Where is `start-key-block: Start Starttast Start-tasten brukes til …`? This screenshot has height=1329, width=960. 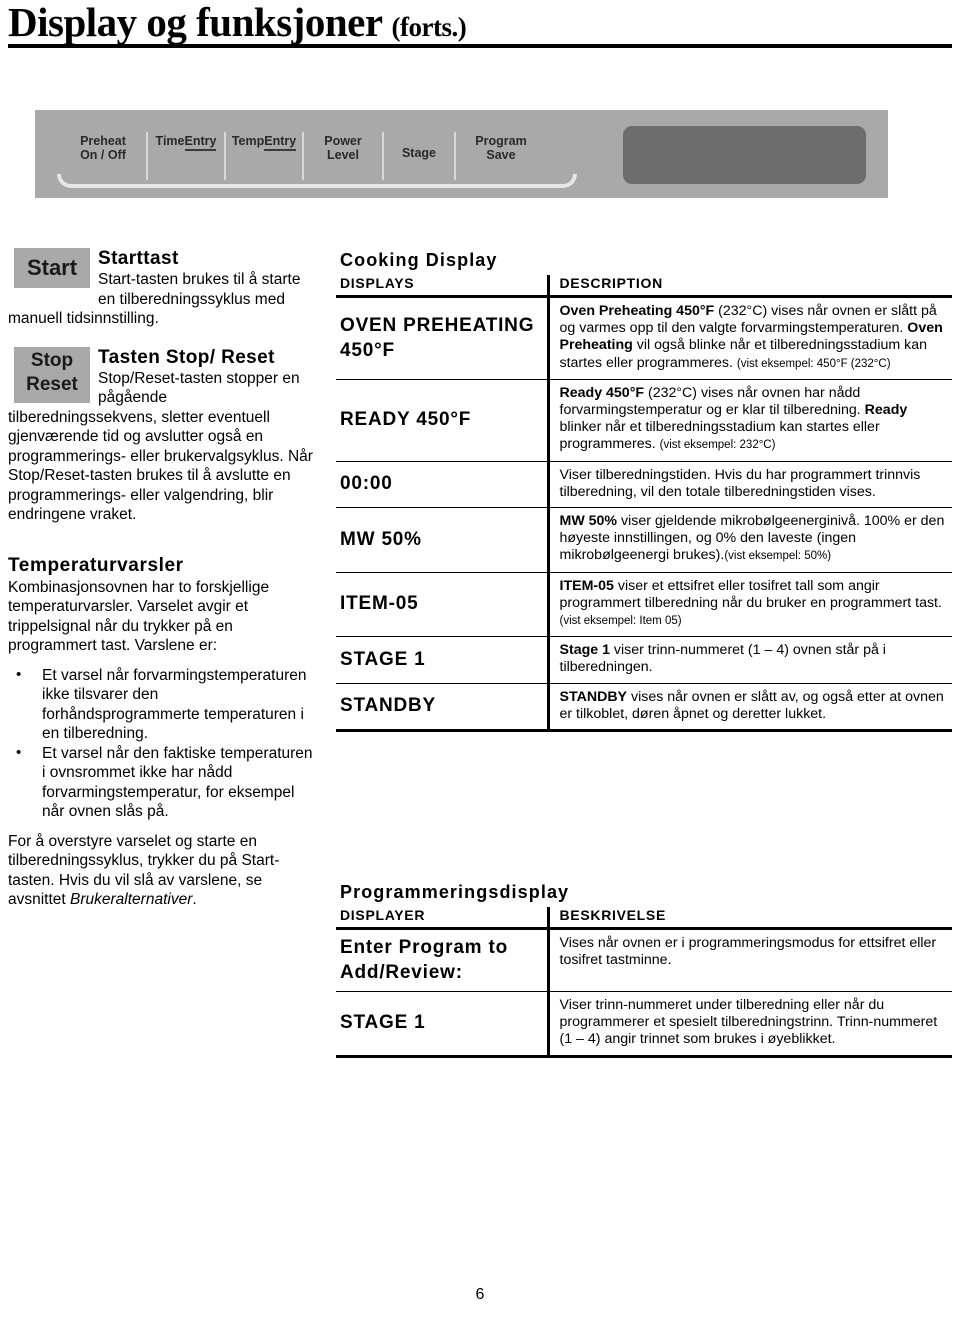
start-key-block: Start Starttast Start-tasten brukes til … is located at coordinates (164, 288).